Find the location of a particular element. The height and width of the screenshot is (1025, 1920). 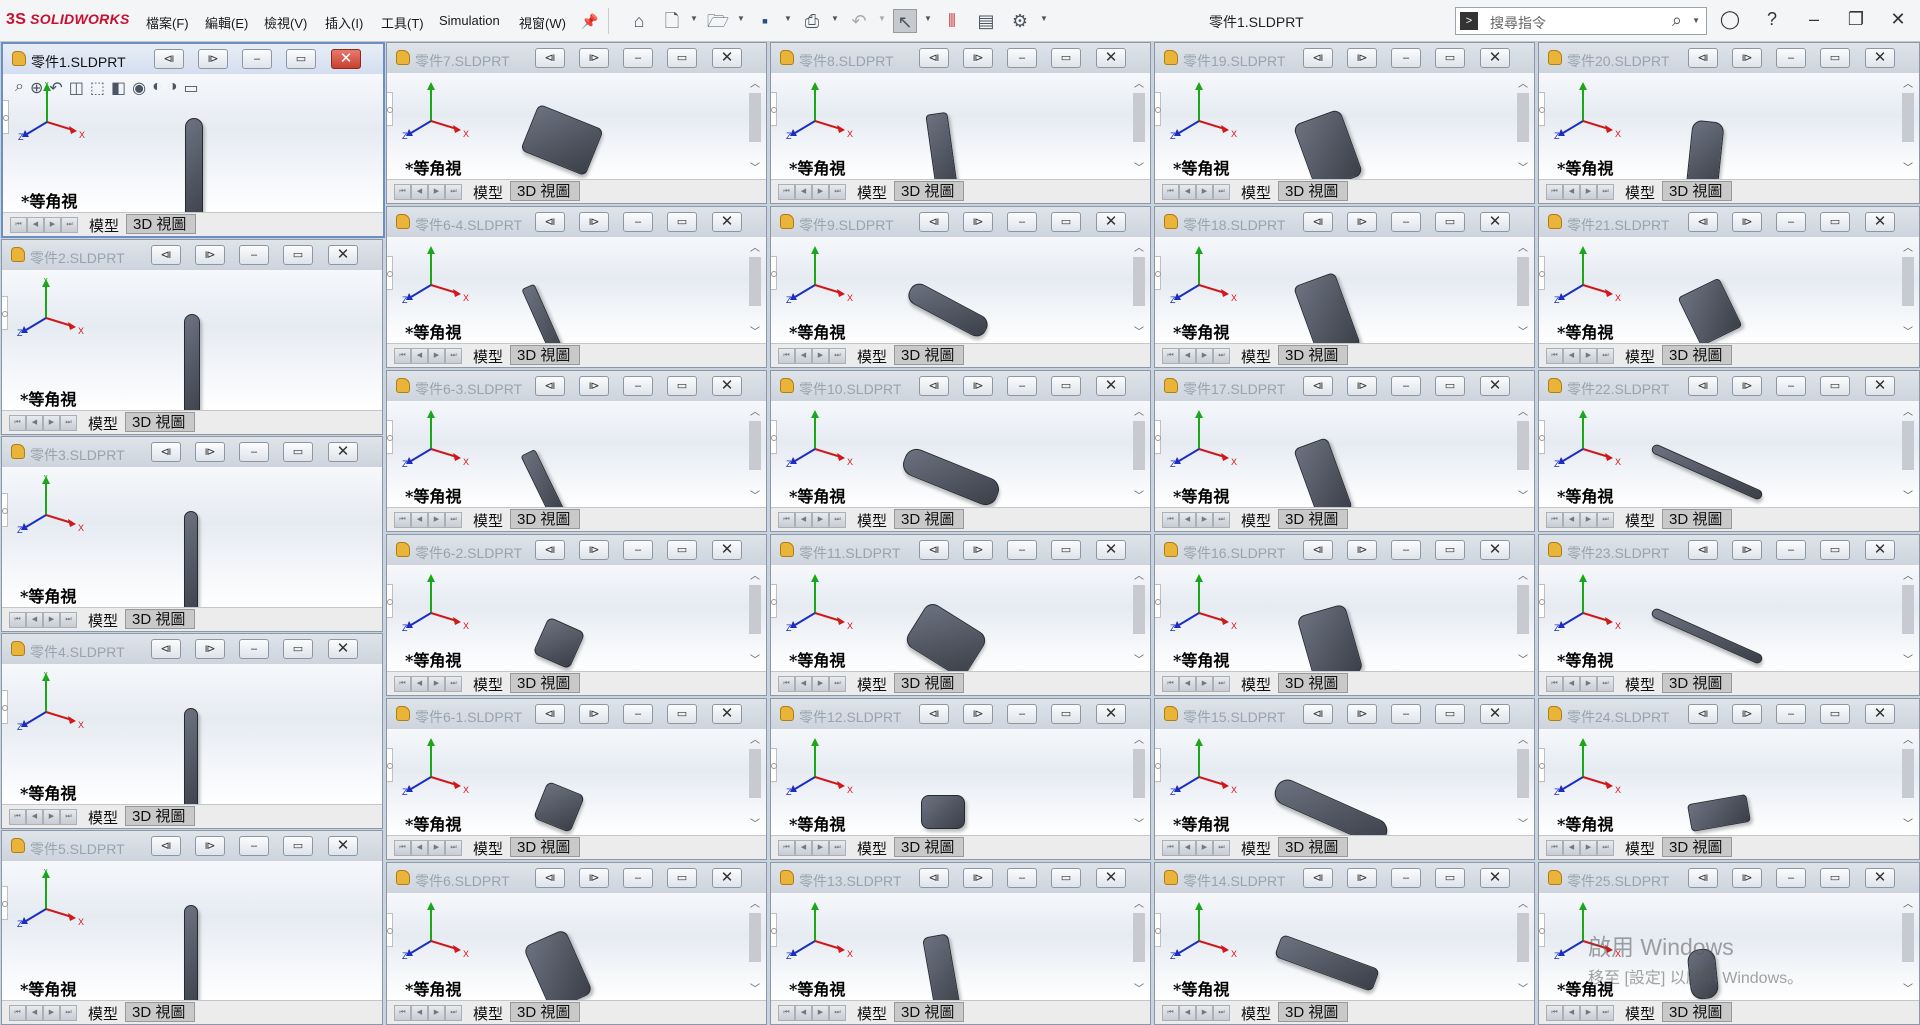

home-icon: ⌂ is located at coordinates (639, 21).